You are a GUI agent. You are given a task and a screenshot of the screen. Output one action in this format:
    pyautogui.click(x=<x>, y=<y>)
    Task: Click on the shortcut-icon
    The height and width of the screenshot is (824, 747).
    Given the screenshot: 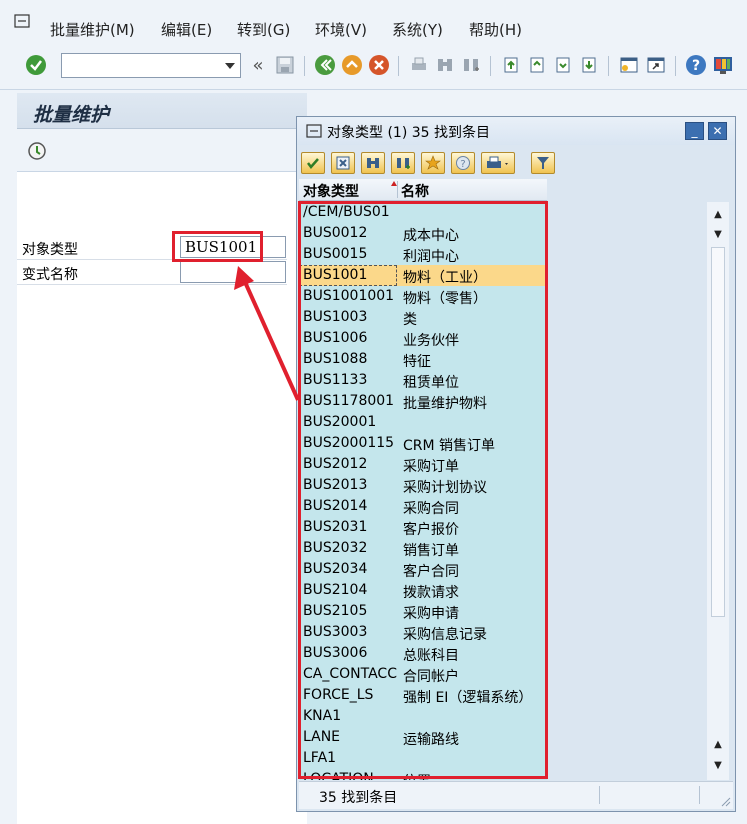 What is the action you would take?
    pyautogui.click(x=656, y=65)
    